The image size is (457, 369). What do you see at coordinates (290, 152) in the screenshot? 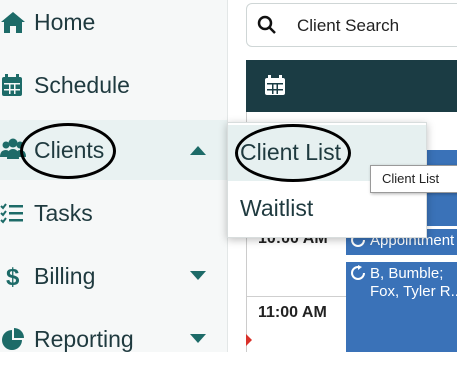
I see `menu-item-label: Client List` at bounding box center [290, 152].